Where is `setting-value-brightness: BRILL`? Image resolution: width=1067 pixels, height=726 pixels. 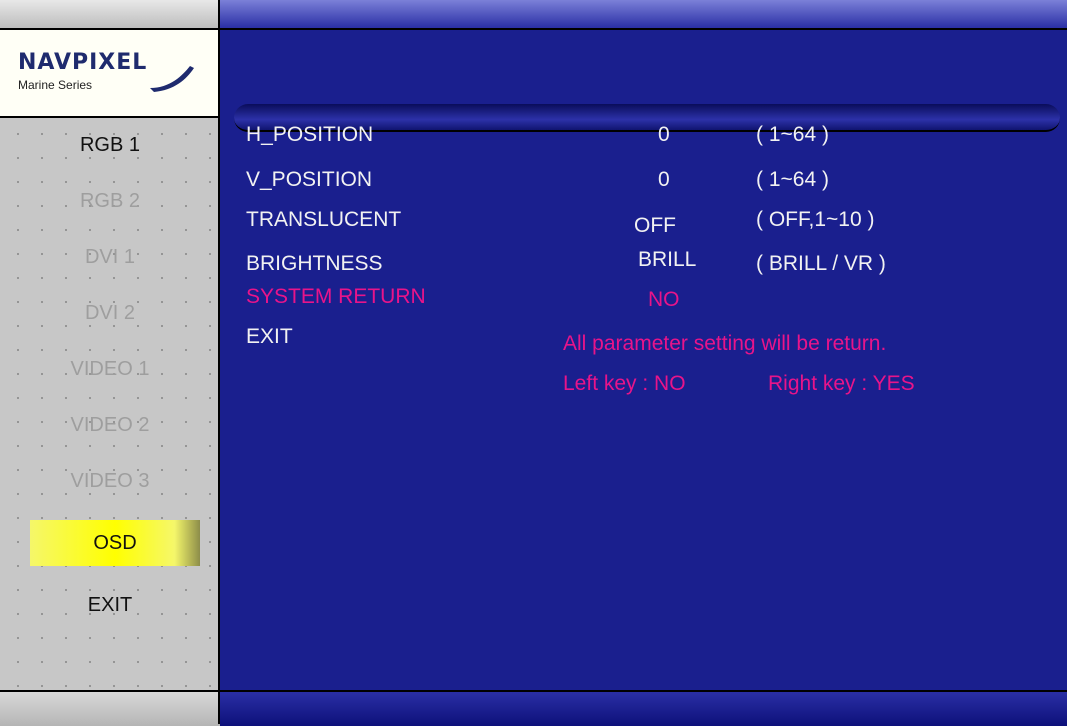
setting-value-brightness: BRILL is located at coordinates (667, 259).